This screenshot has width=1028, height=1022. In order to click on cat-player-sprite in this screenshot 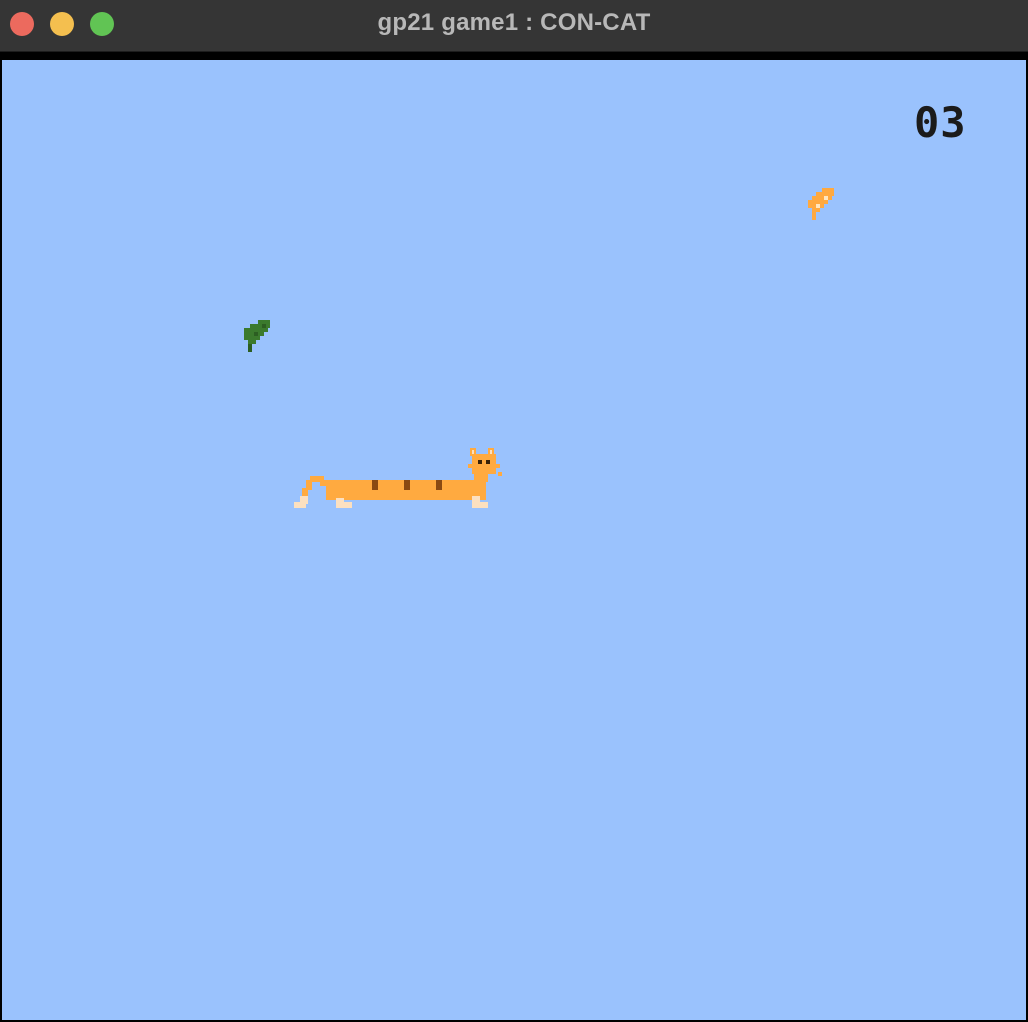, I will do `click(398, 479)`.